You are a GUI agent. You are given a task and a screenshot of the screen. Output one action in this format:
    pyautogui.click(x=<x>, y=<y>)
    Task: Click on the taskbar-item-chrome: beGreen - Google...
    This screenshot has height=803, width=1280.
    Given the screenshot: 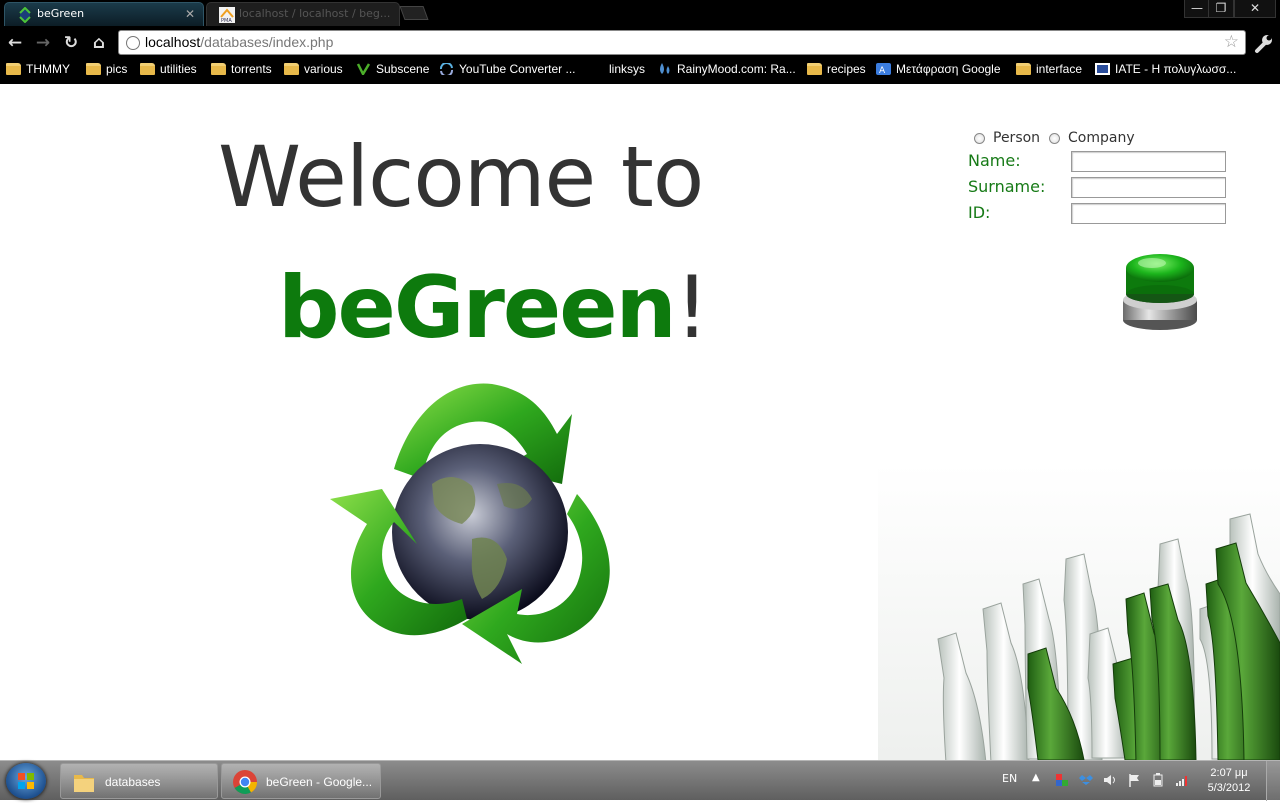 What is the action you would take?
    pyautogui.click(x=301, y=781)
    